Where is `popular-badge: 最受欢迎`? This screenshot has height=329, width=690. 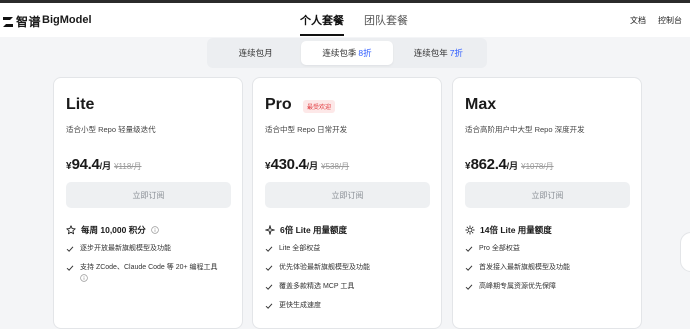 popular-badge: 最受欢迎 is located at coordinates (319, 106).